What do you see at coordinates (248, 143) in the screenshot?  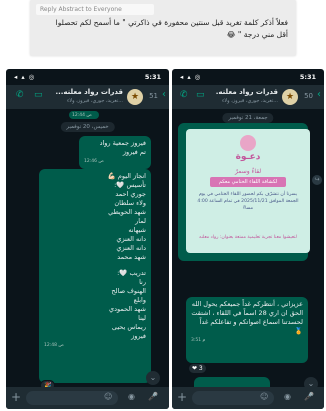 I see `invitation-logo` at bounding box center [248, 143].